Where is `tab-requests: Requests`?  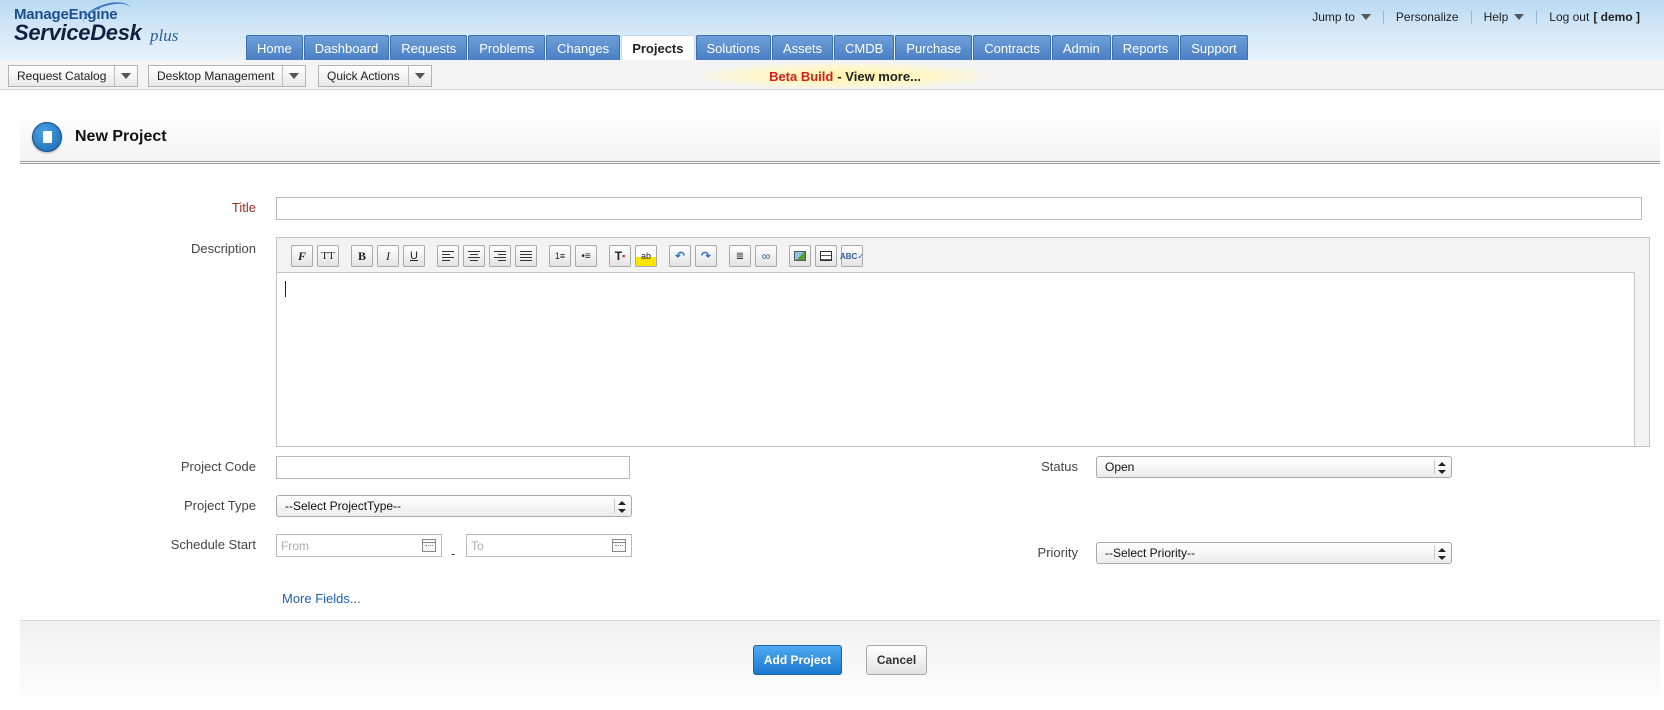 tab-requests: Requests is located at coordinates (429, 47).